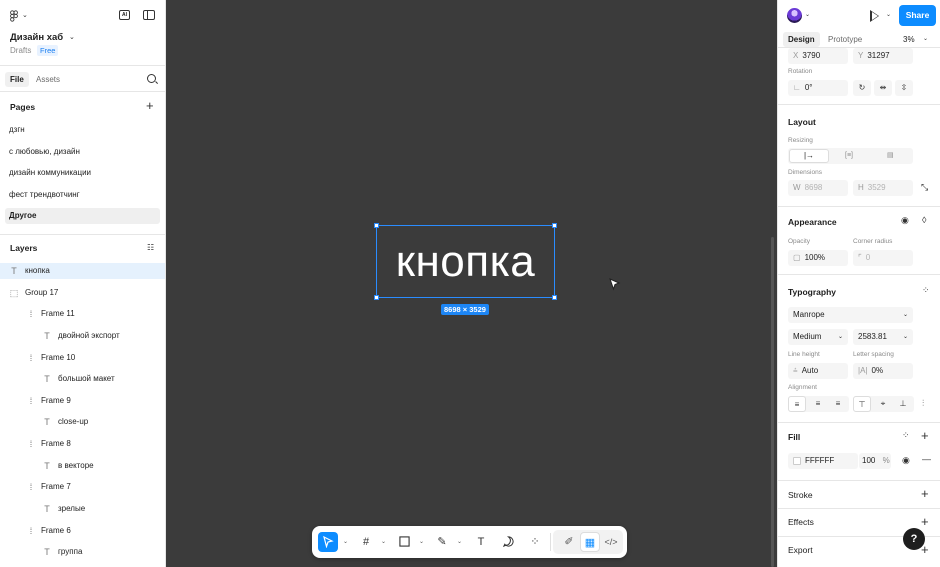 The height and width of the screenshot is (567, 940). What do you see at coordinates (124, 15) in the screenshot?
I see `ai-icon: AI` at bounding box center [124, 15].